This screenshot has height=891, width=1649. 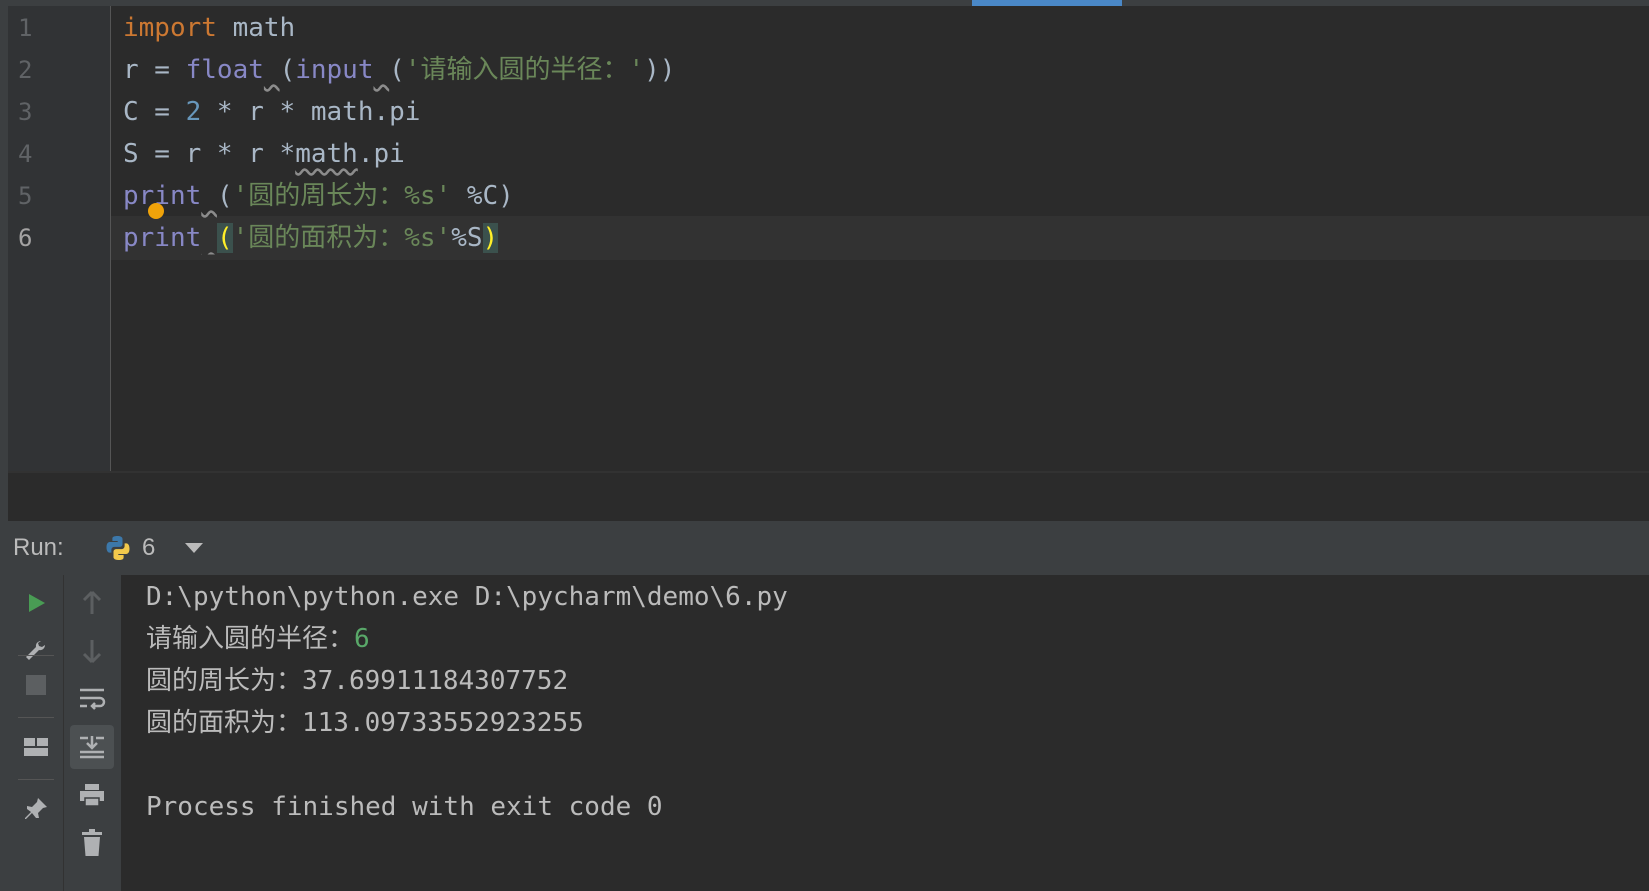 I want to click on scroll-to-end-button, so click(x=92, y=747).